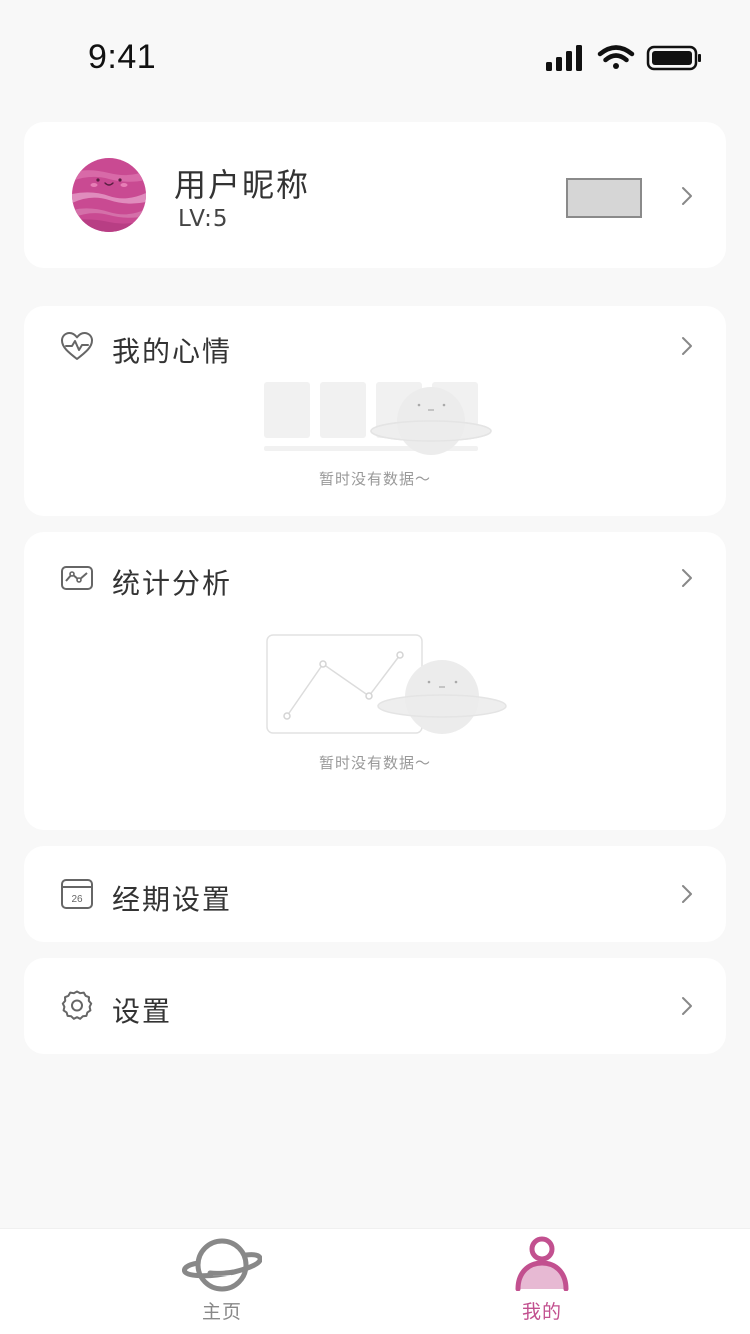 The height and width of the screenshot is (1334, 750). What do you see at coordinates (77, 579) in the screenshot?
I see `chart-card-icon` at bounding box center [77, 579].